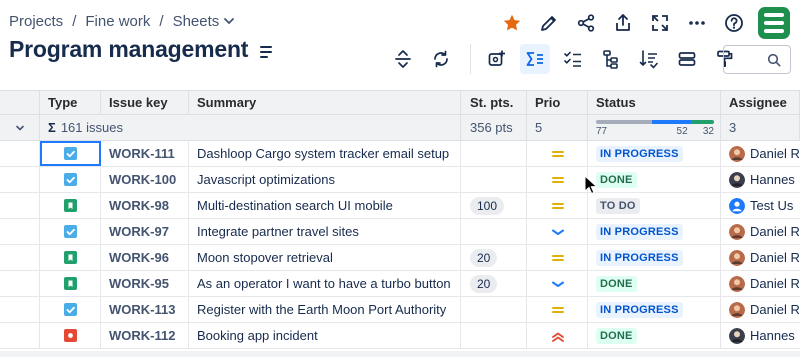 The height and width of the screenshot is (357, 800). Describe the element at coordinates (139, 283) in the screenshot. I see `issue-key: WORK-95` at that location.